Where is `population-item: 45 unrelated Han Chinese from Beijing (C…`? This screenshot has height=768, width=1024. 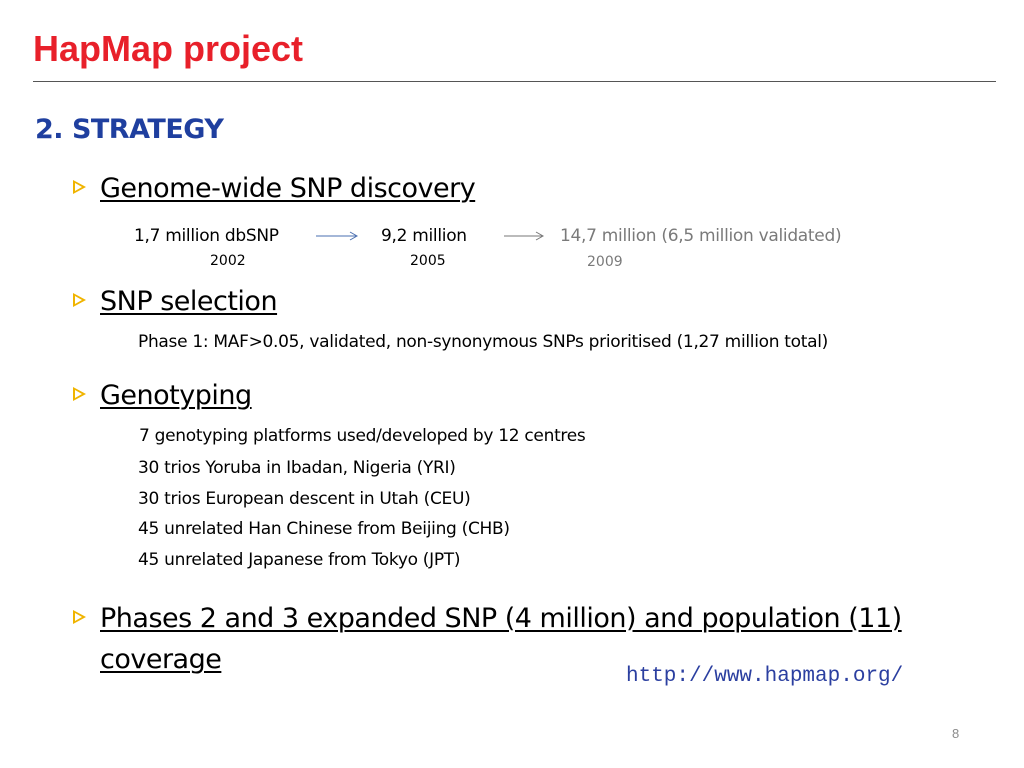 population-item: 45 unrelated Han Chinese from Beijing (C… is located at coordinates (324, 529).